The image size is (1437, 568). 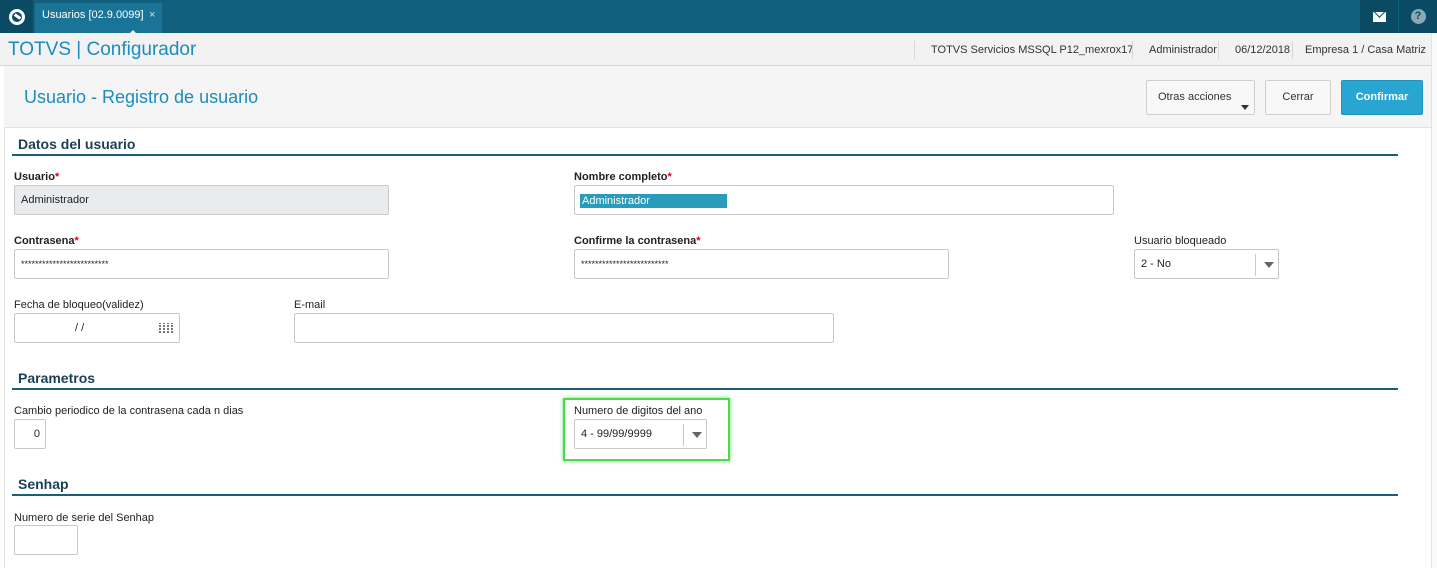 What do you see at coordinates (1379, 16) in the screenshot?
I see `mail-icon` at bounding box center [1379, 16].